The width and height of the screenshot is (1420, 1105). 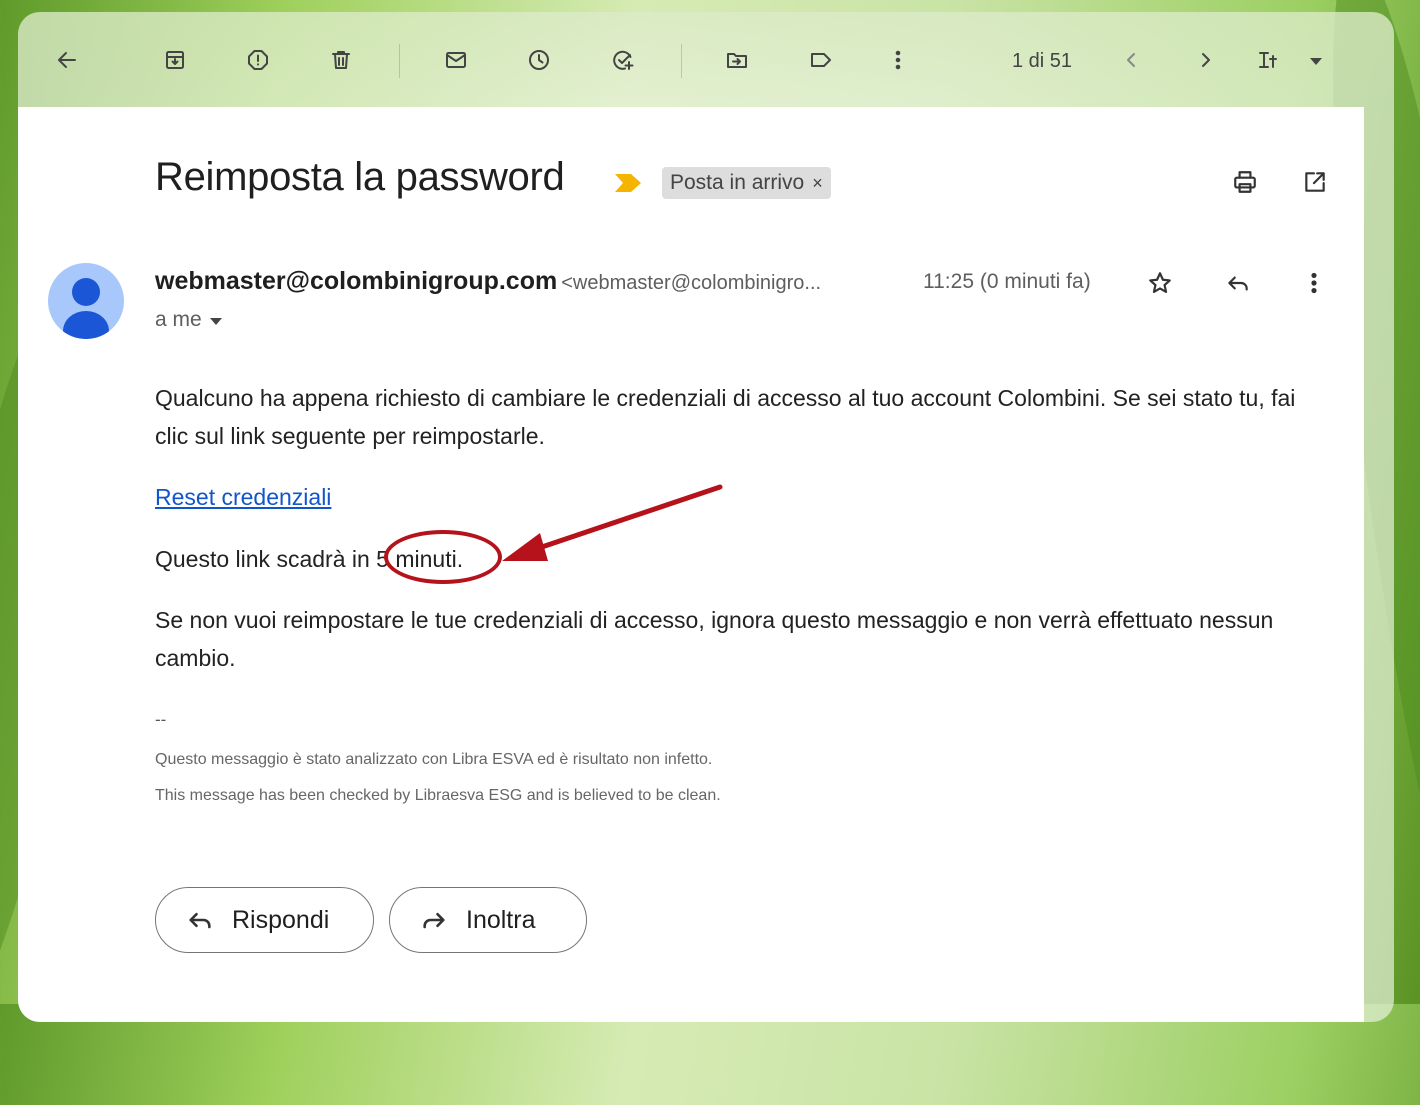 What do you see at coordinates (178, 319) in the screenshot?
I see `recipient-text: a me` at bounding box center [178, 319].